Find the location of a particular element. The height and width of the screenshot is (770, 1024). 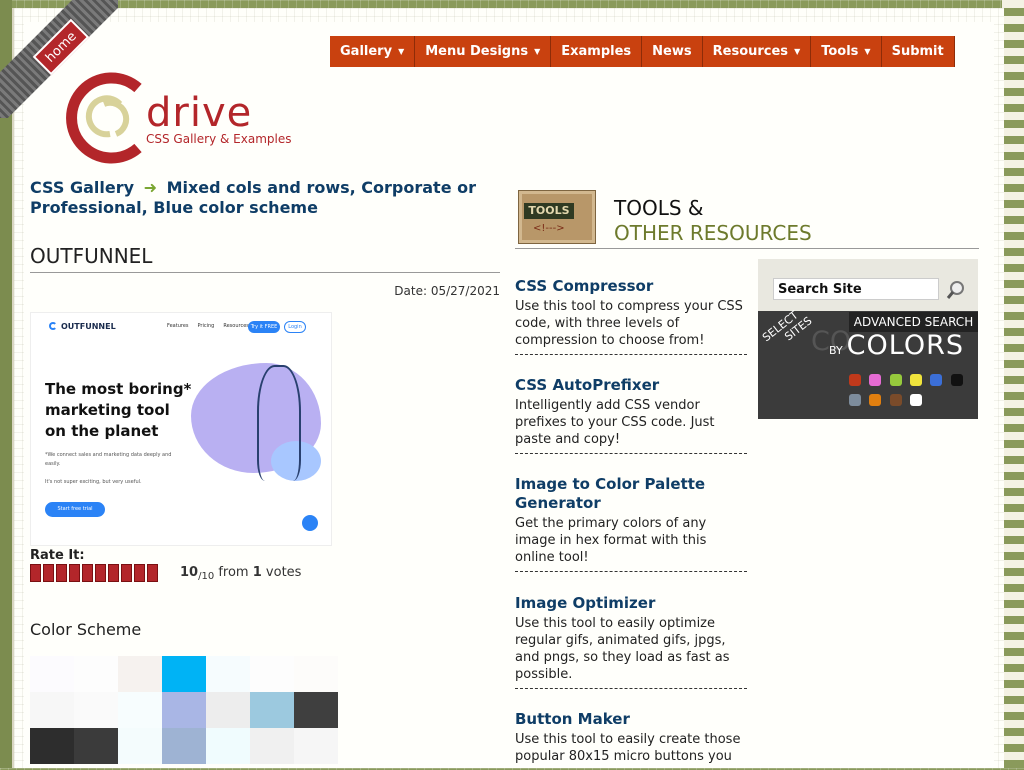

breadcrumb-root-link: CSS Gallery is located at coordinates (82, 187).